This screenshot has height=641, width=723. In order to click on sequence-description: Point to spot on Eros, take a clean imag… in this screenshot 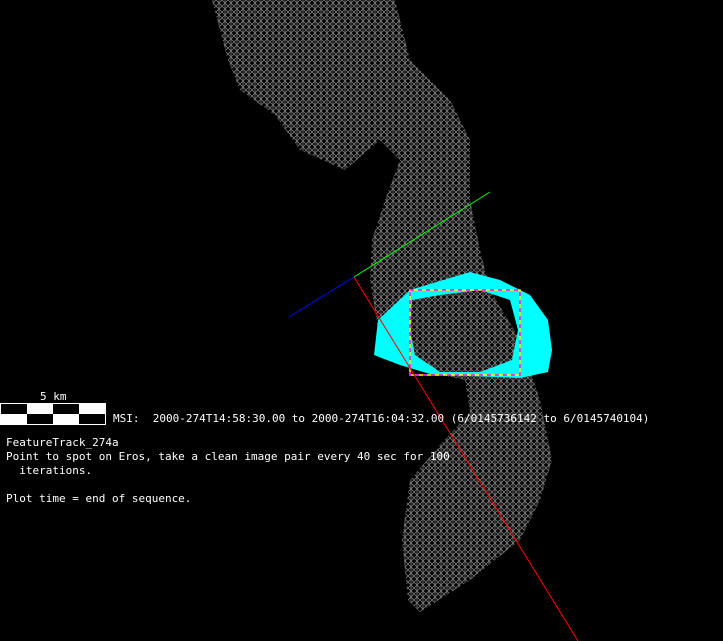, I will do `click(228, 456)`.